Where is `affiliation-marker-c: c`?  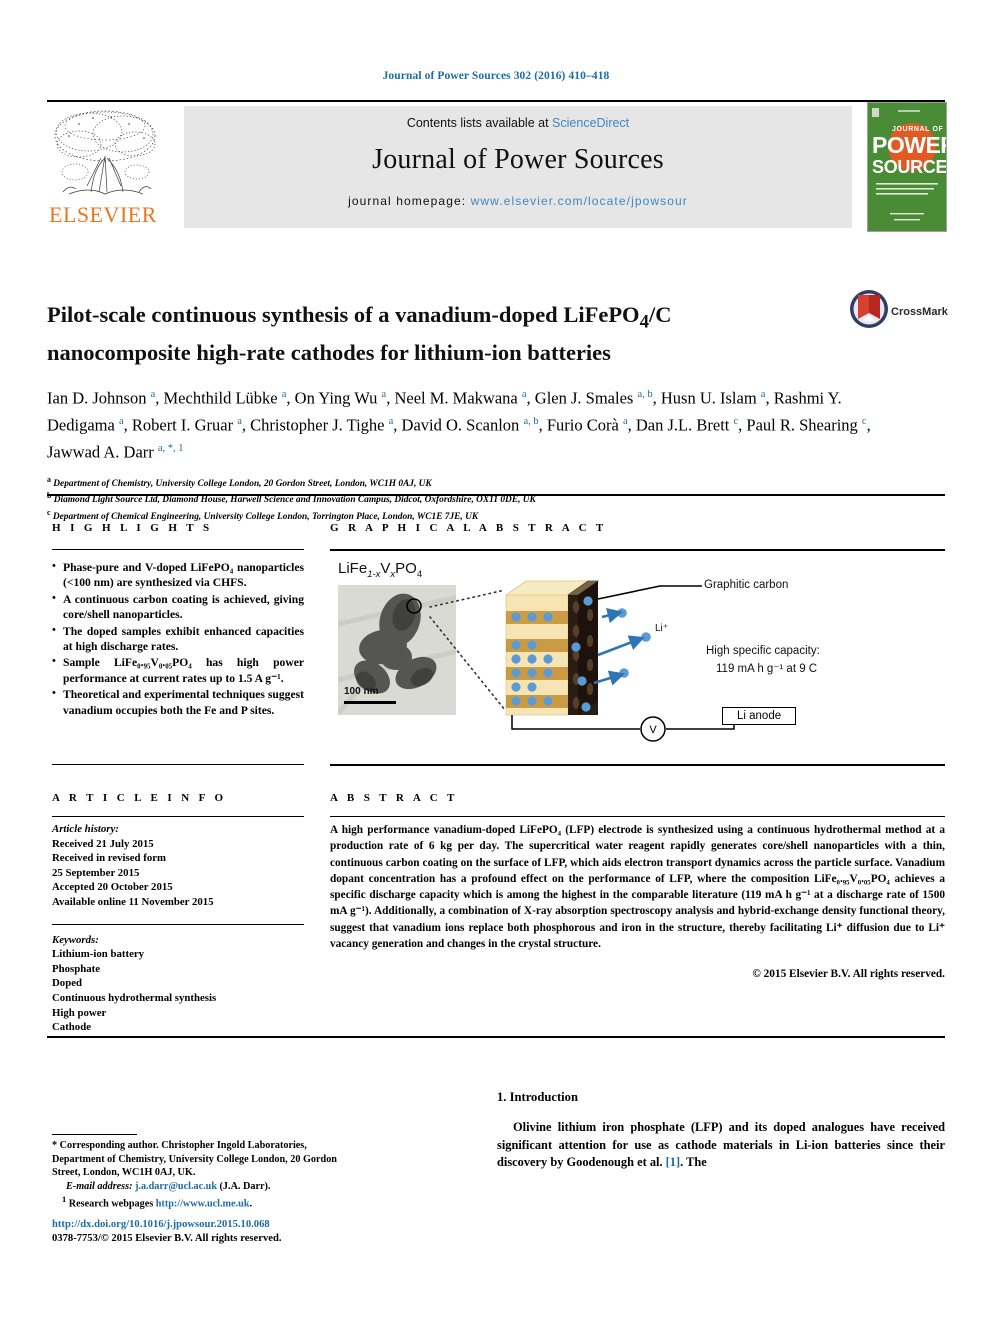
affiliation-marker-c: c is located at coordinates (49, 512).